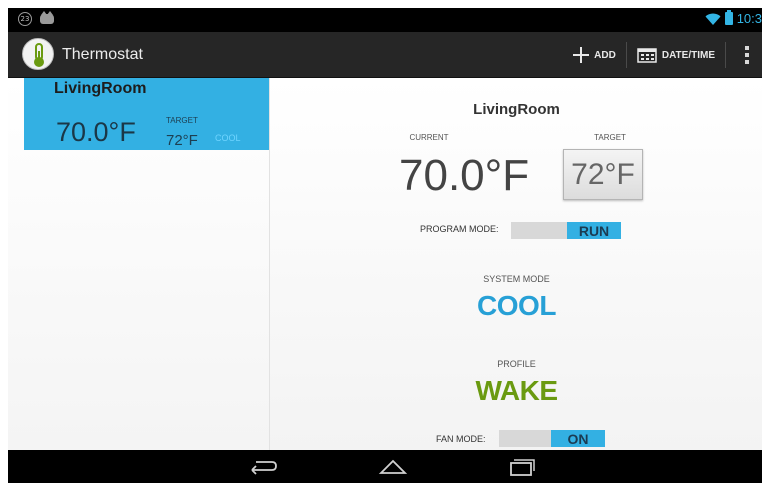 This screenshot has height=485, width=762. I want to click on wifi-icon, so click(713, 19).